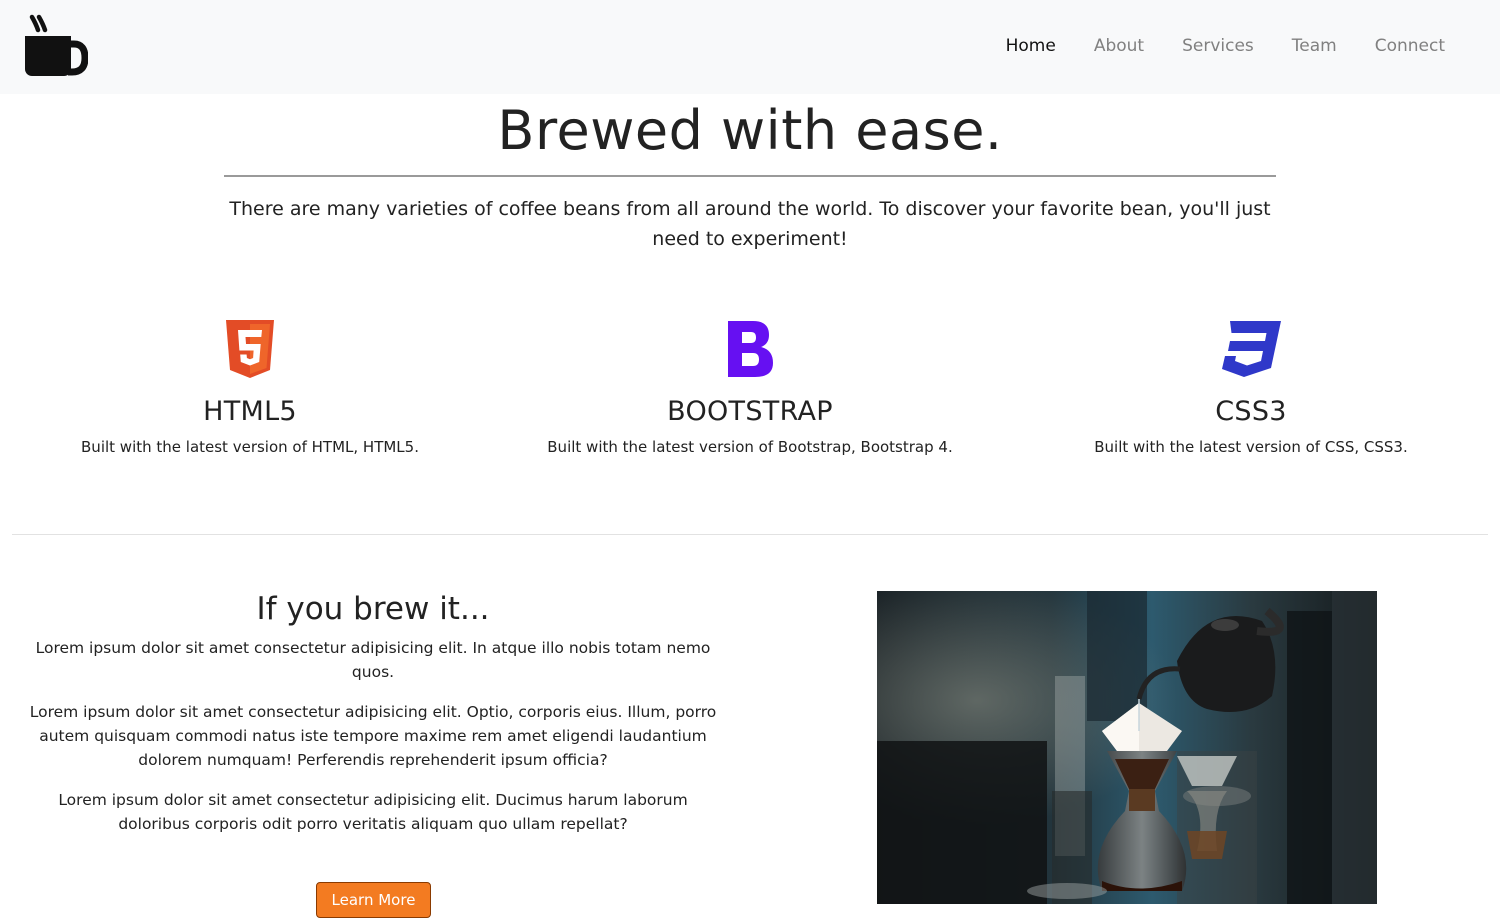  I want to click on css3-icon, so click(1251, 349).